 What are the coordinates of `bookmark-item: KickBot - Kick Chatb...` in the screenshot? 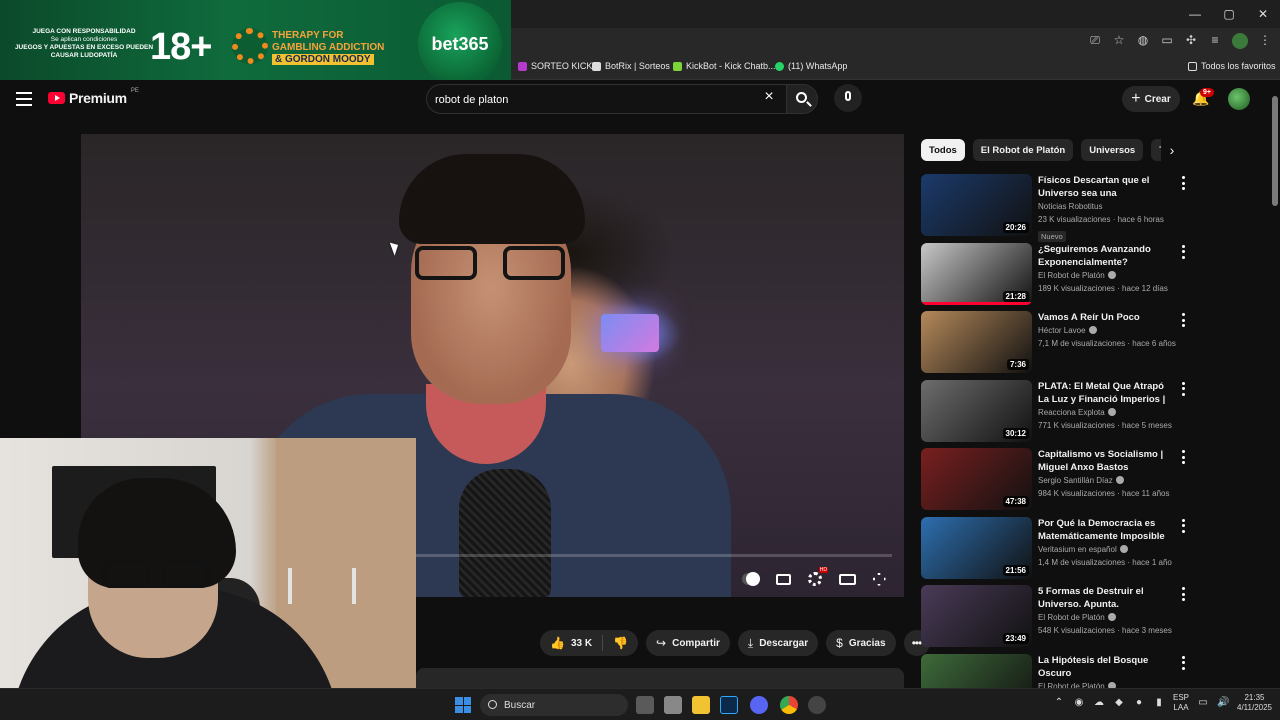 It's located at (724, 66).